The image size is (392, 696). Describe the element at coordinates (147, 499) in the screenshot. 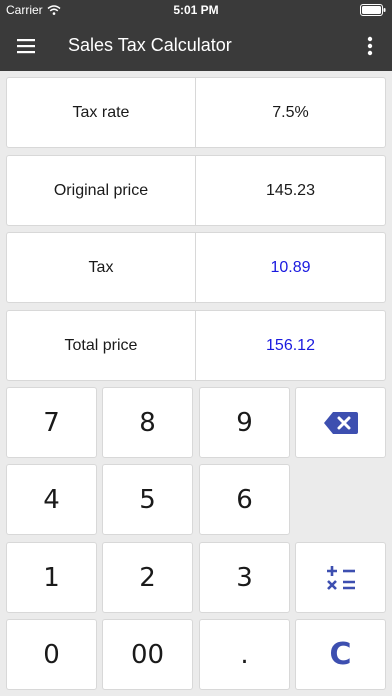

I see `key-5: 5` at that location.